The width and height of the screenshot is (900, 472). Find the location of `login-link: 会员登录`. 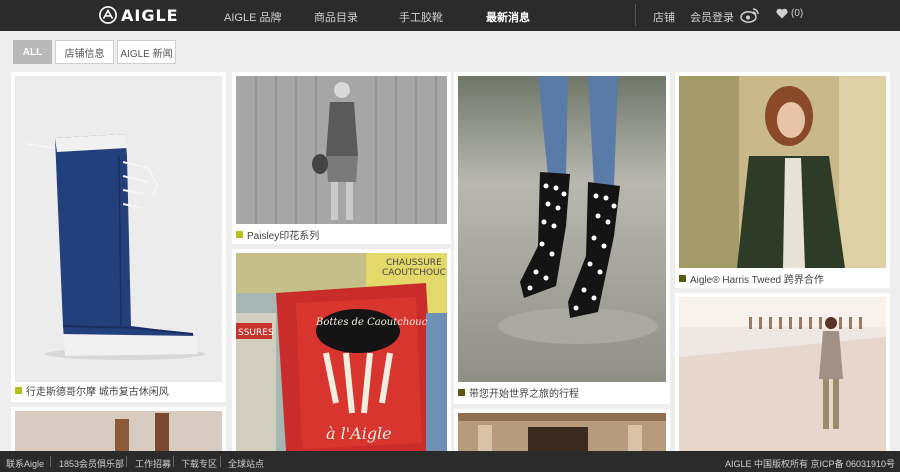

login-link: 会员登录 is located at coordinates (712, 17).